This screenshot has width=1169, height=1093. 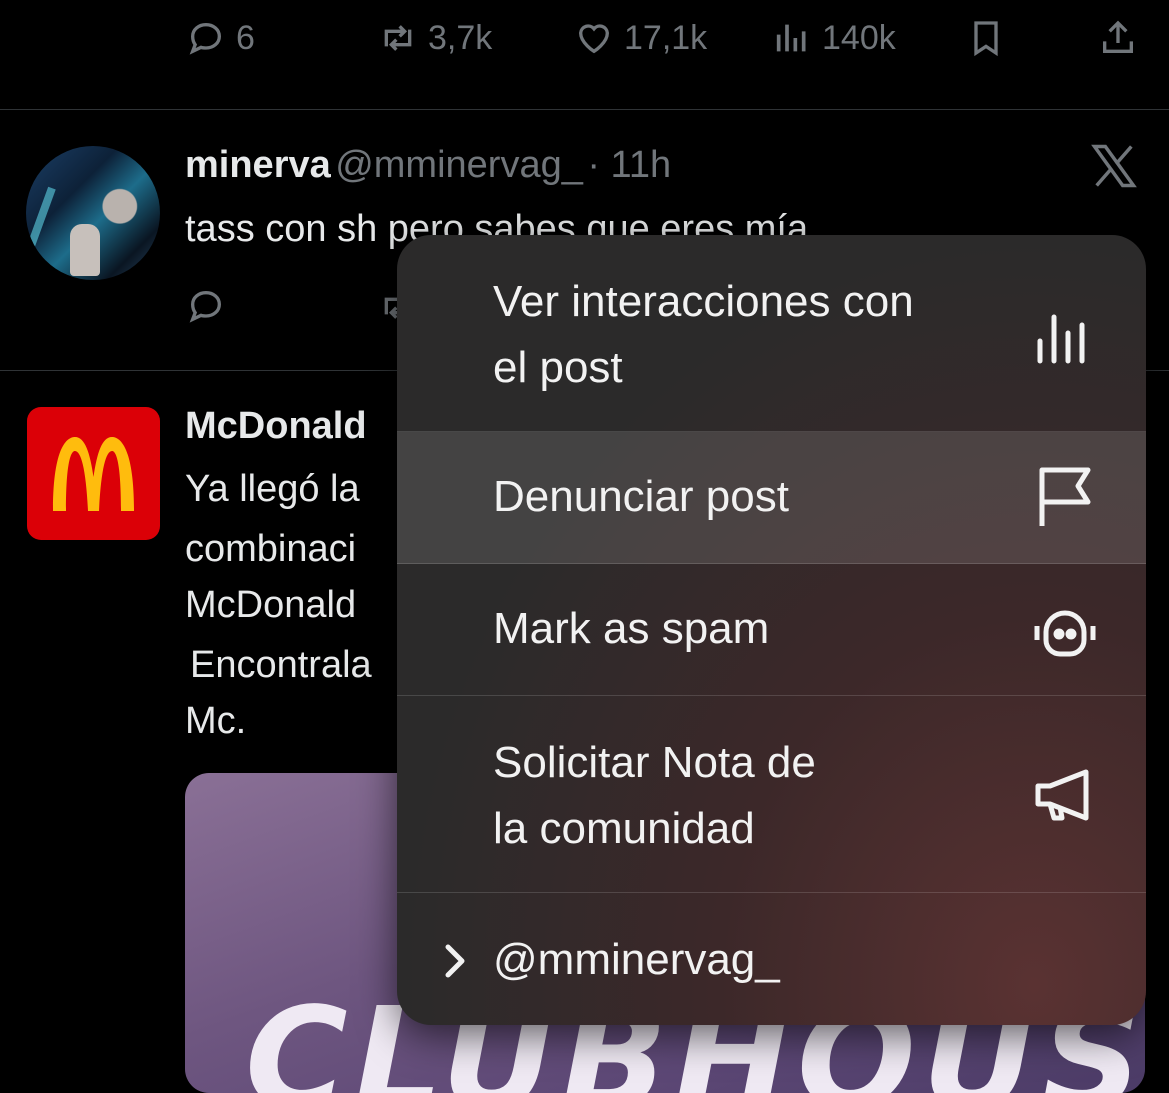 I want to click on menu-item-label: Solicitar Nota de, so click(x=654, y=762).